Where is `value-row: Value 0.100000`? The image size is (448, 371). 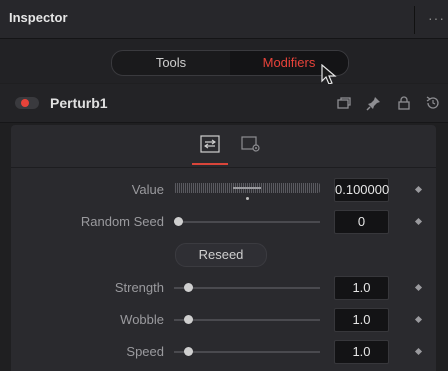
value-row: Value 0.100000 is located at coordinates (223, 190).